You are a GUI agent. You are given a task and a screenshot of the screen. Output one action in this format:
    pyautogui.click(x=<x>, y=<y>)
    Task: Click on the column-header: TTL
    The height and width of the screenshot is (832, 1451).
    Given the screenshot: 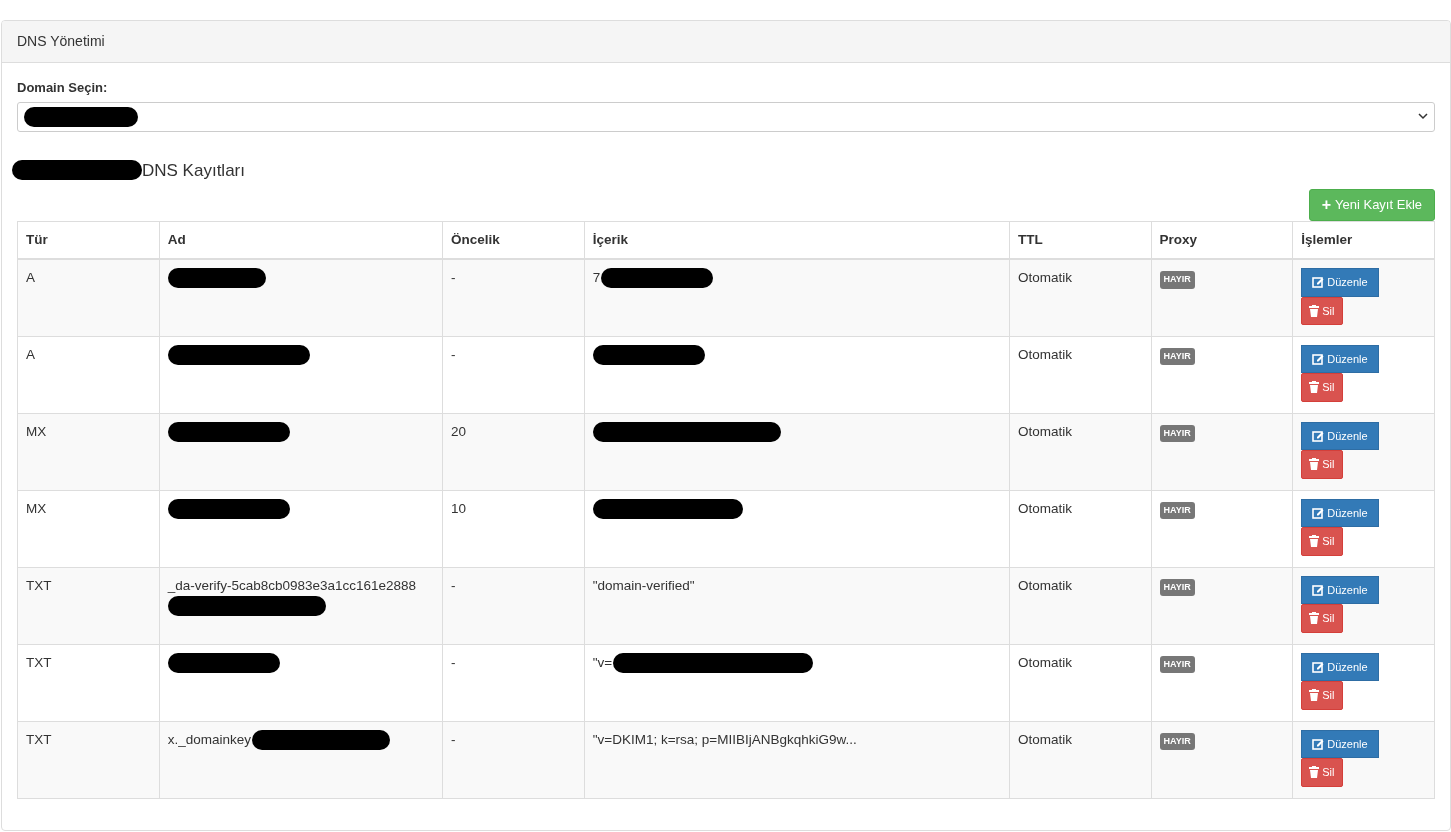 What is the action you would take?
    pyautogui.click(x=1030, y=239)
    